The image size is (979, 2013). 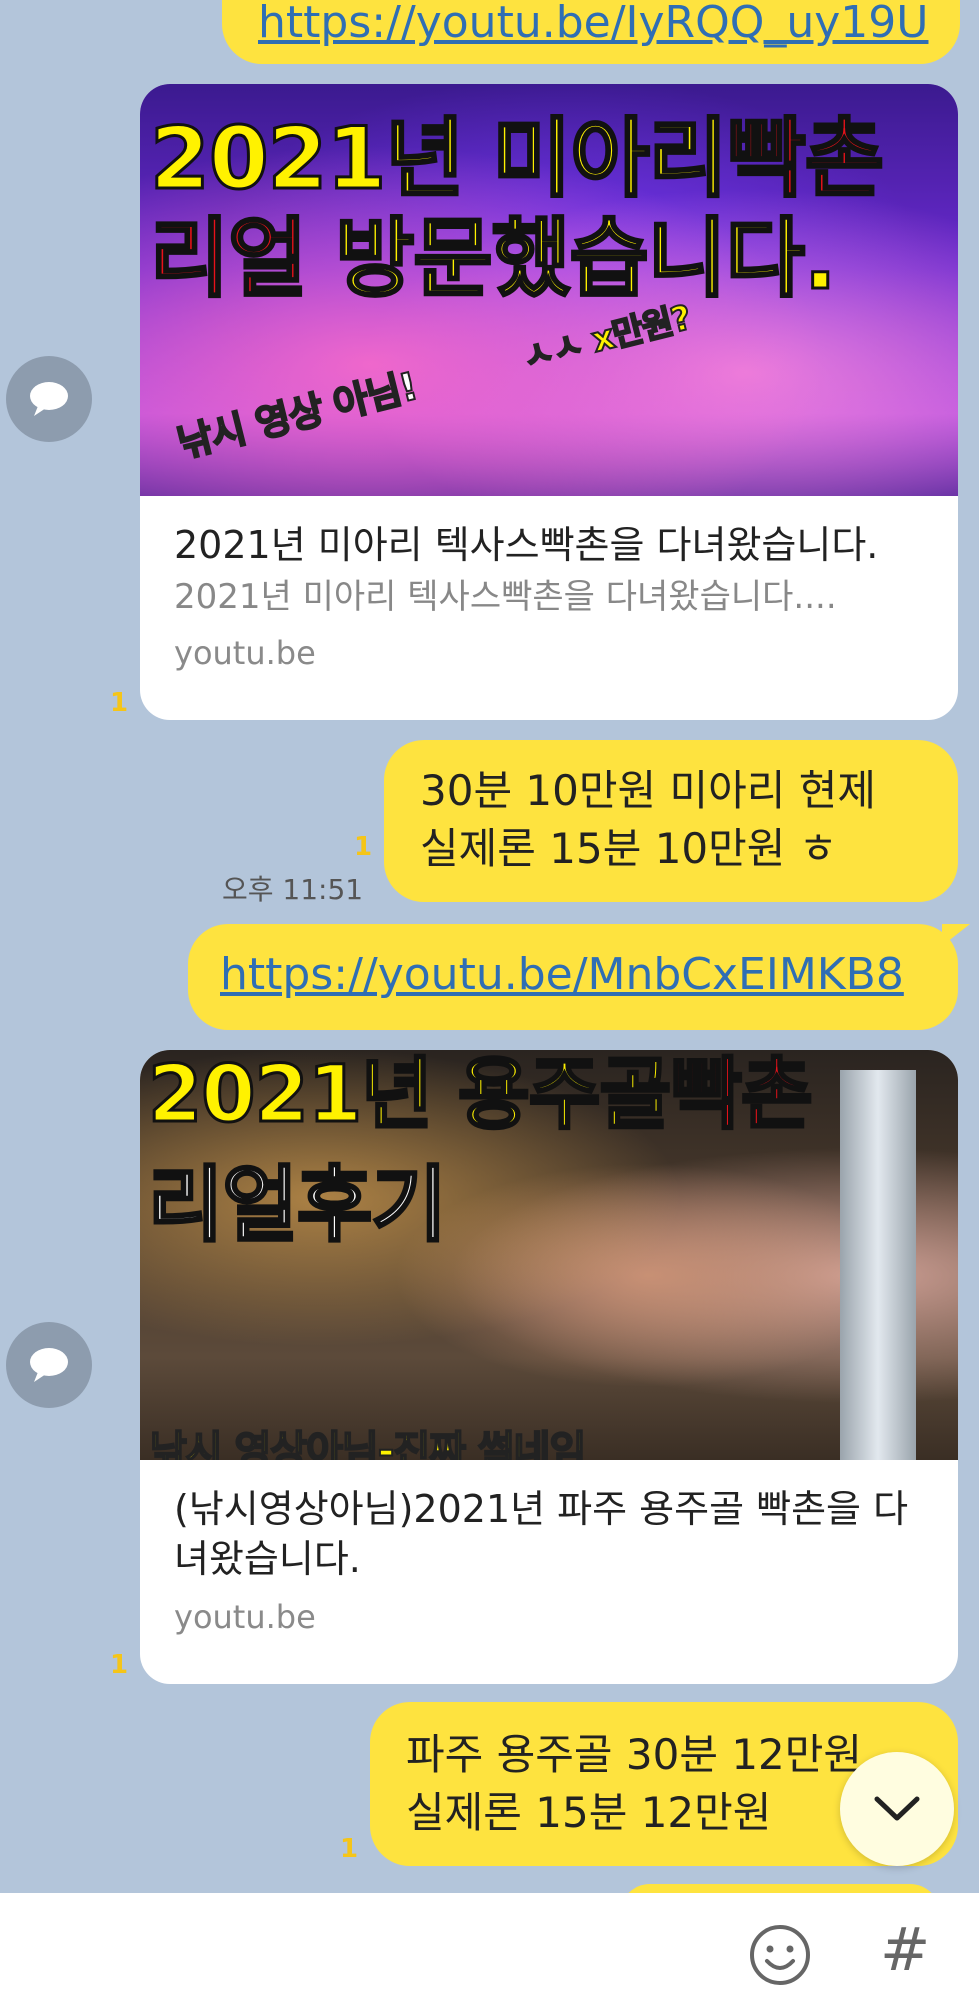 I want to click on link-text-1: https://youtu.be/IyRQQ_uy19U, so click(x=593, y=24).